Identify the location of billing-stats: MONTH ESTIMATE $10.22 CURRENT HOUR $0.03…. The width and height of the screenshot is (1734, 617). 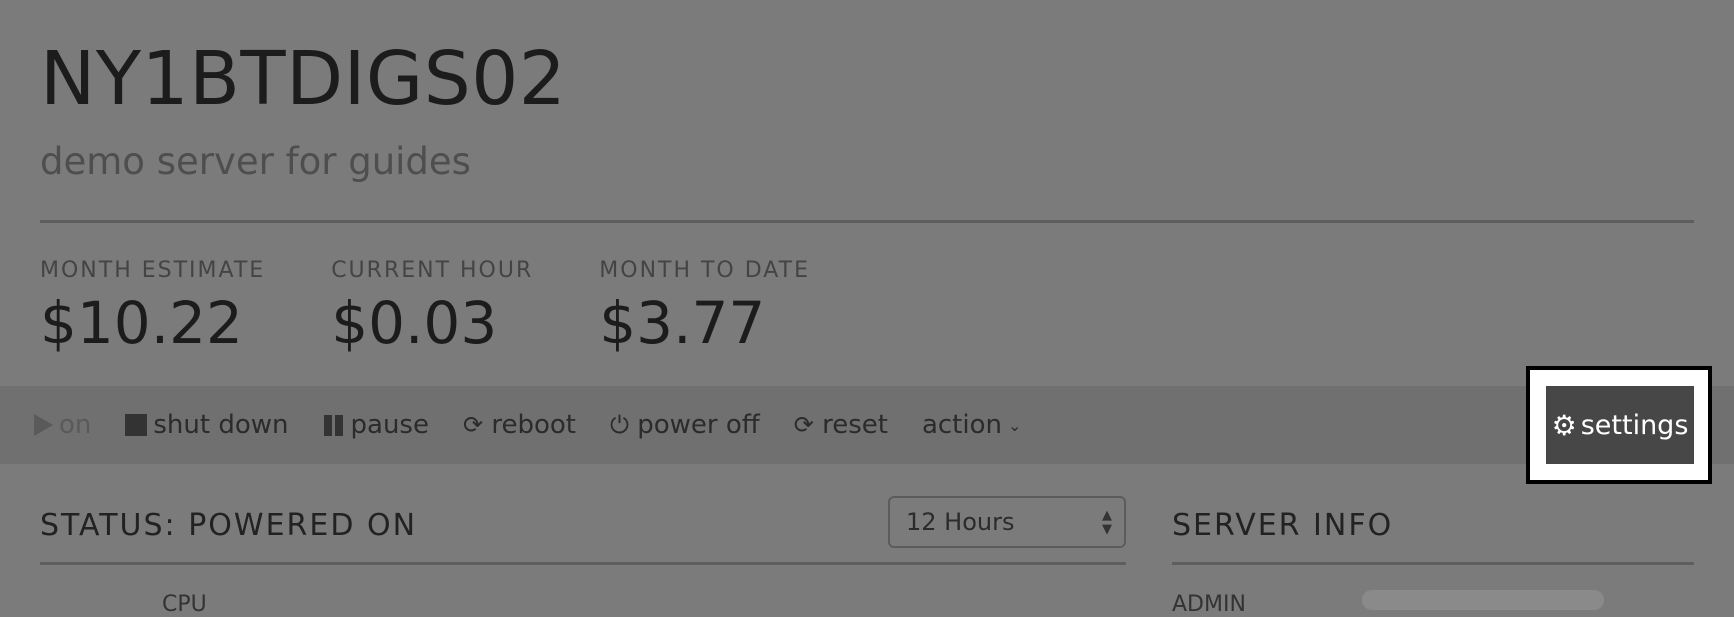
(458, 307).